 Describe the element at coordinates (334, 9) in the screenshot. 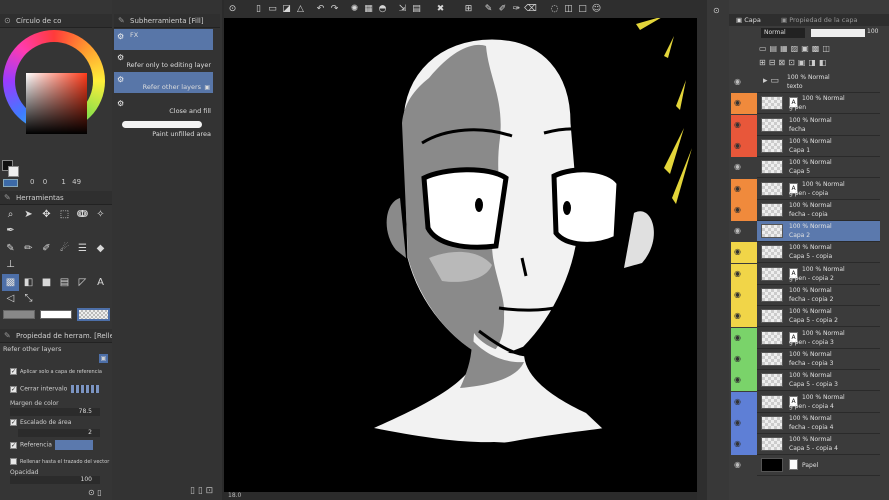

I see `redo-icon: ↷` at that location.